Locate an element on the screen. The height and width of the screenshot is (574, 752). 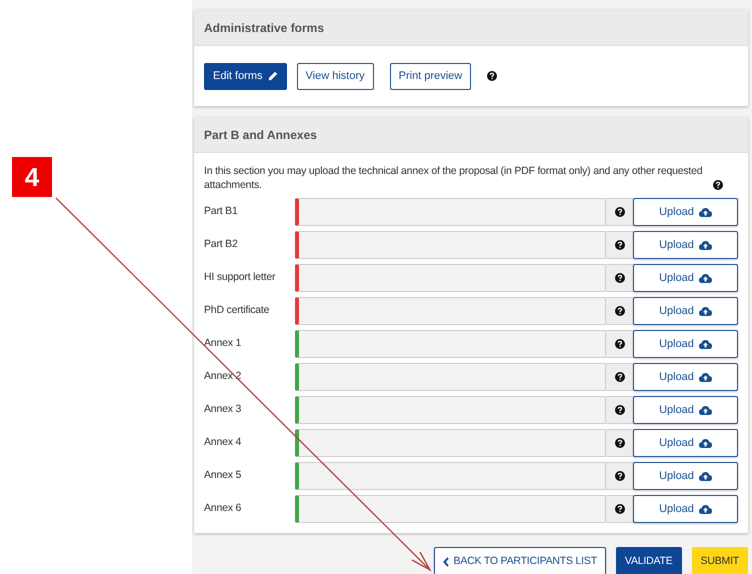
submit-button: SUBMIT is located at coordinates (720, 560).